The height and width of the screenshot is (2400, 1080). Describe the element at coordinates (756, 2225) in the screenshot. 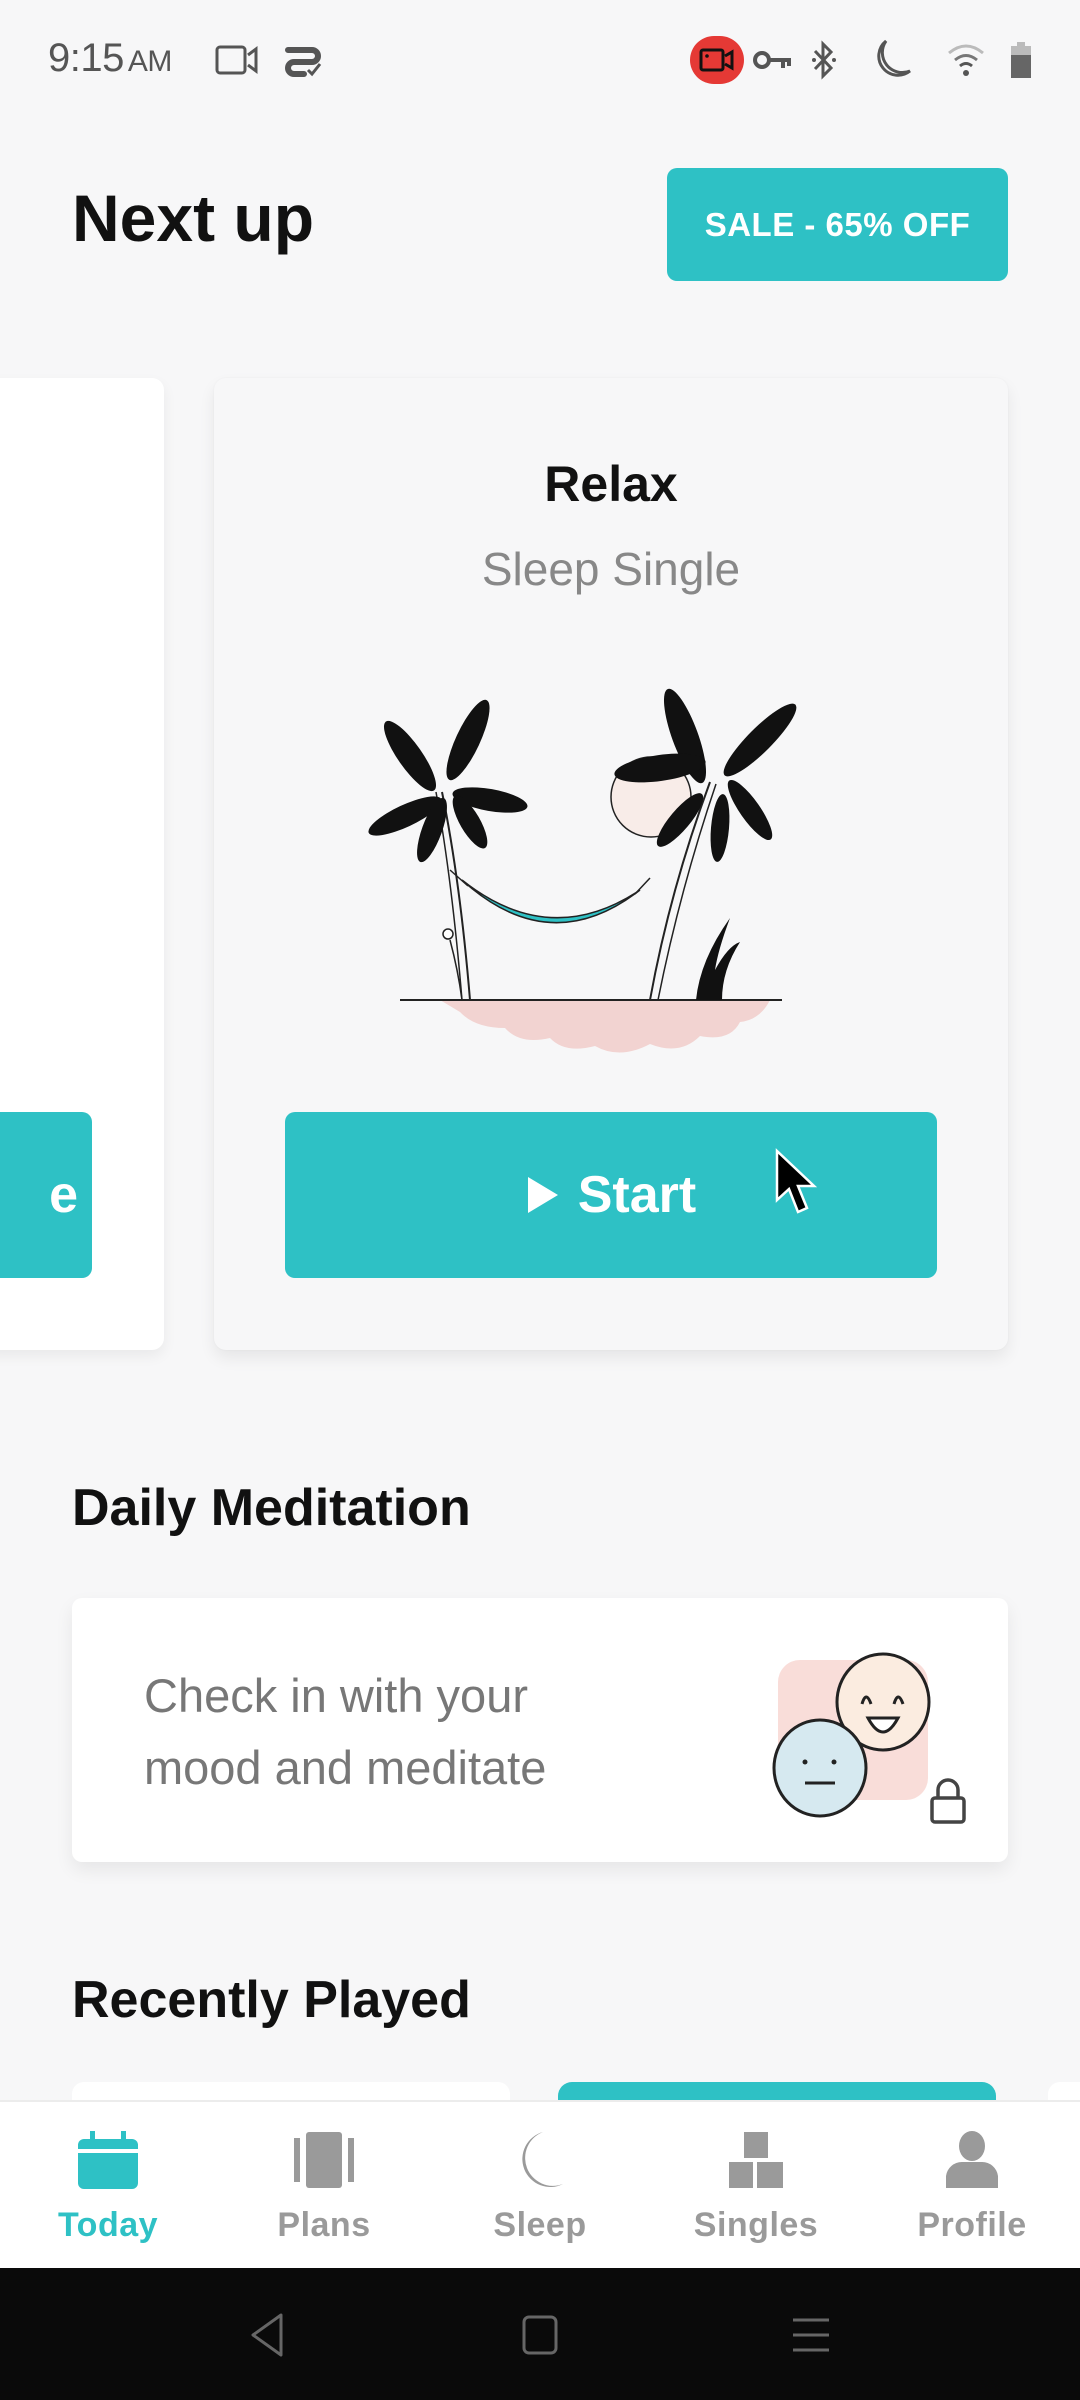

I see `nav-label-singles: Singles` at that location.